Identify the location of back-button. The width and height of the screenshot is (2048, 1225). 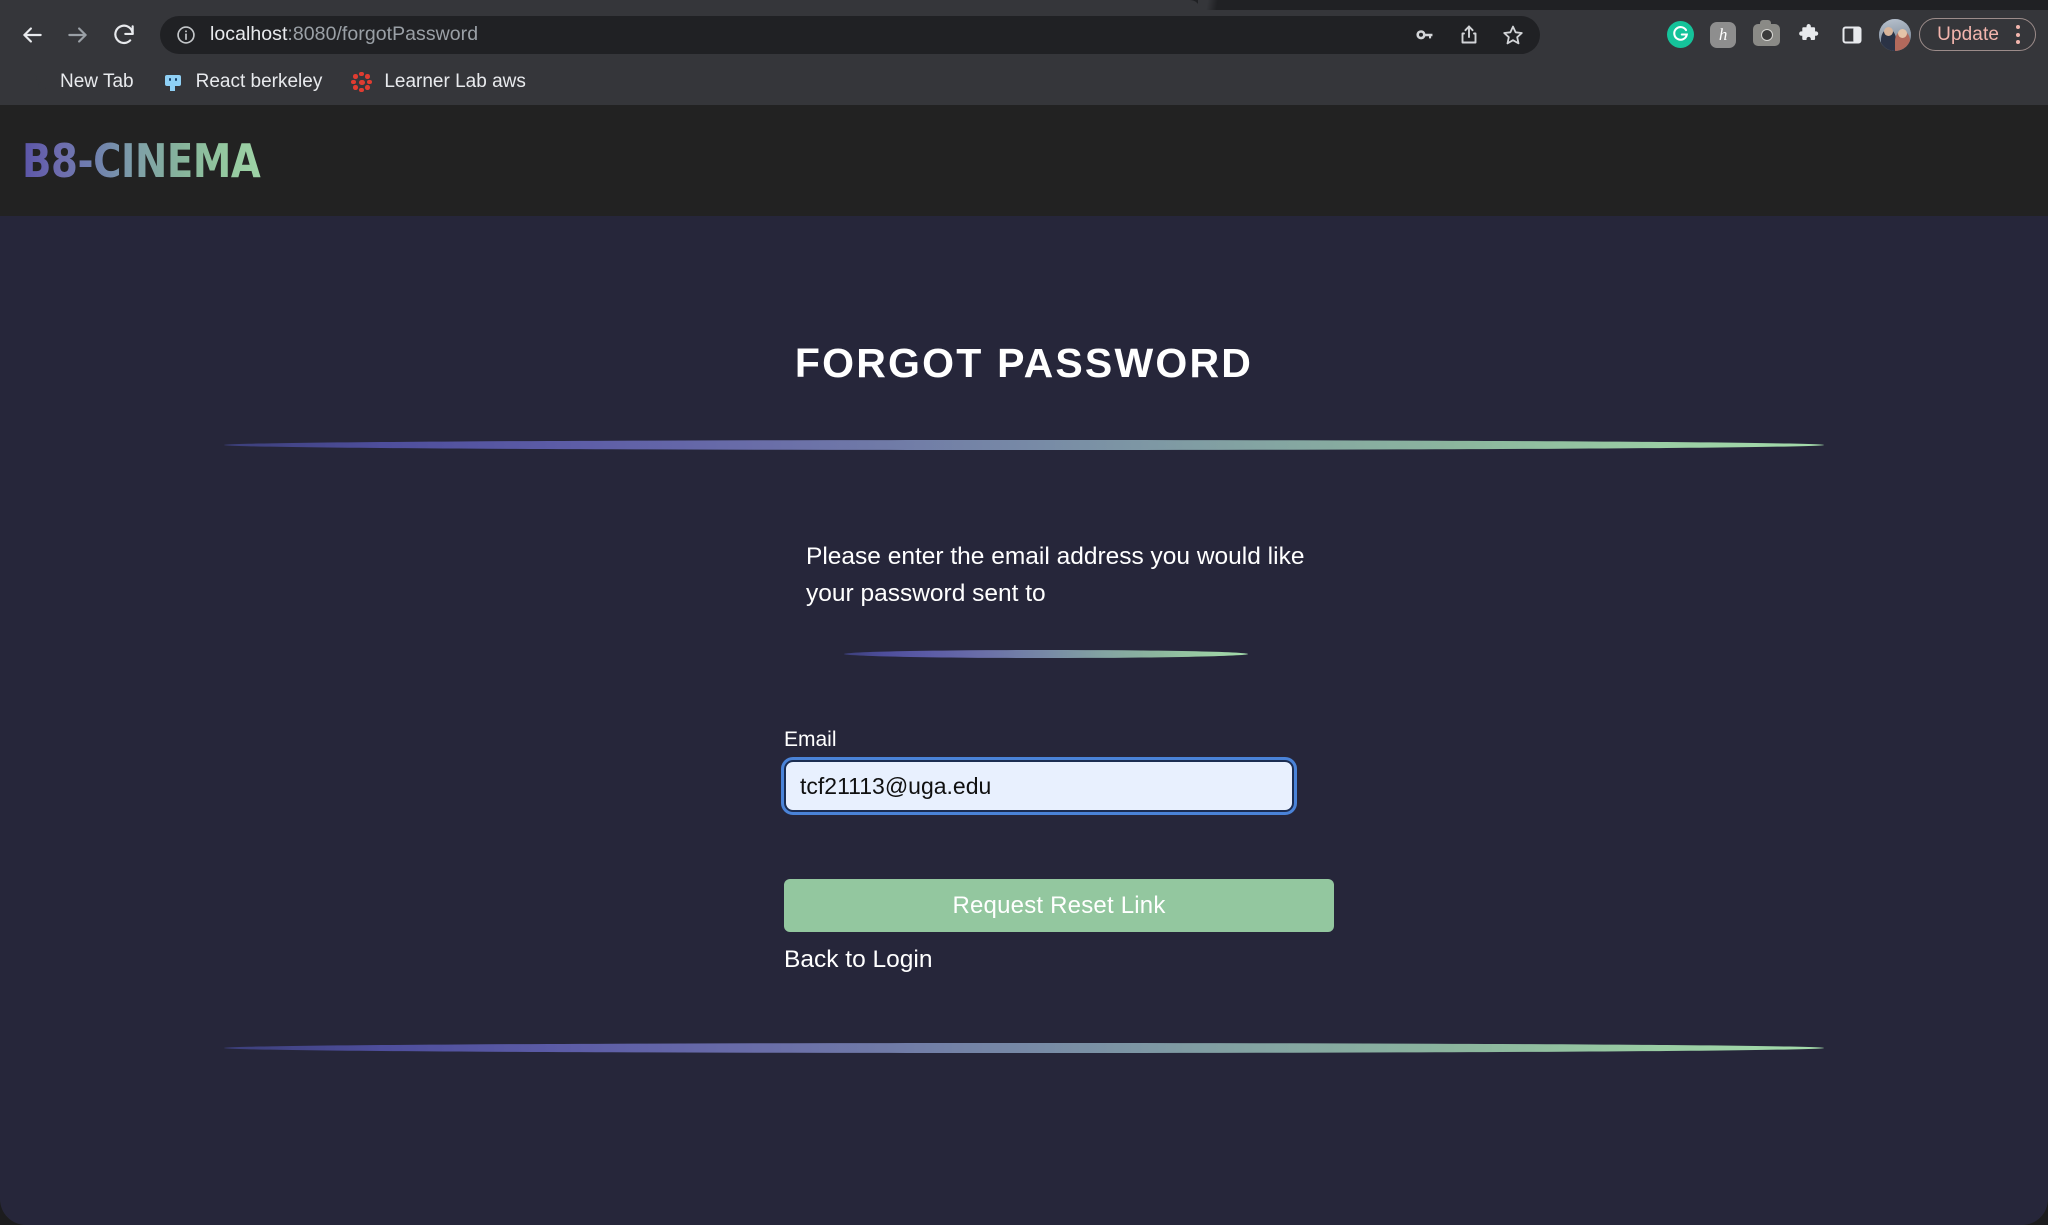
(32, 35).